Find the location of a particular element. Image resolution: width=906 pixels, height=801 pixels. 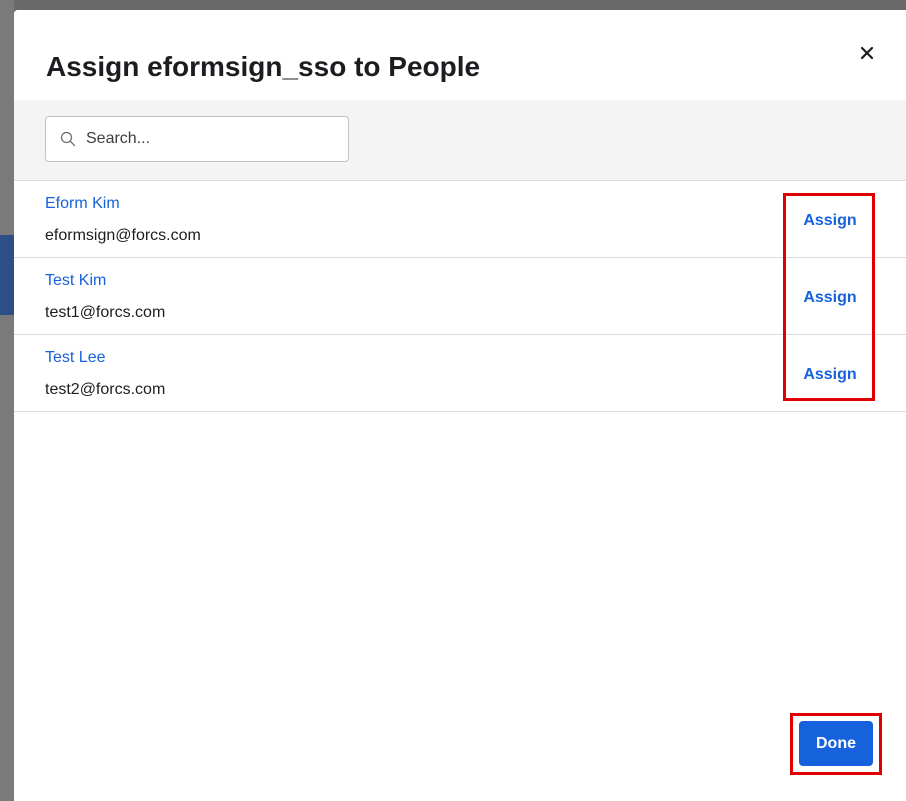

search-field is located at coordinates (197, 139).